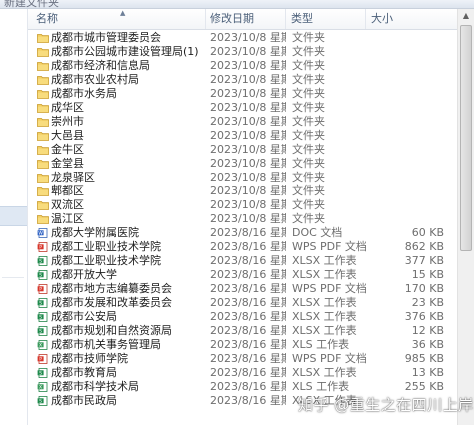 The image size is (474, 425). I want to click on file-row: 崇州市 2023/10/8 星期... 文件夹, so click(242, 122).